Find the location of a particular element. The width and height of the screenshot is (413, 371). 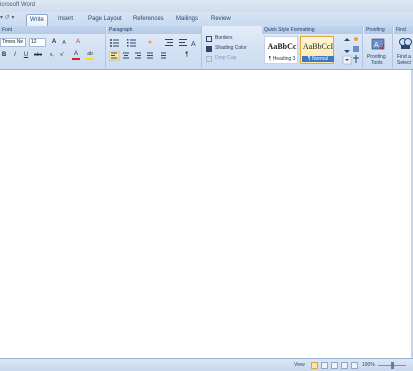

proofing-group: Proofing A Proofing Tools is located at coordinates (378, 48).